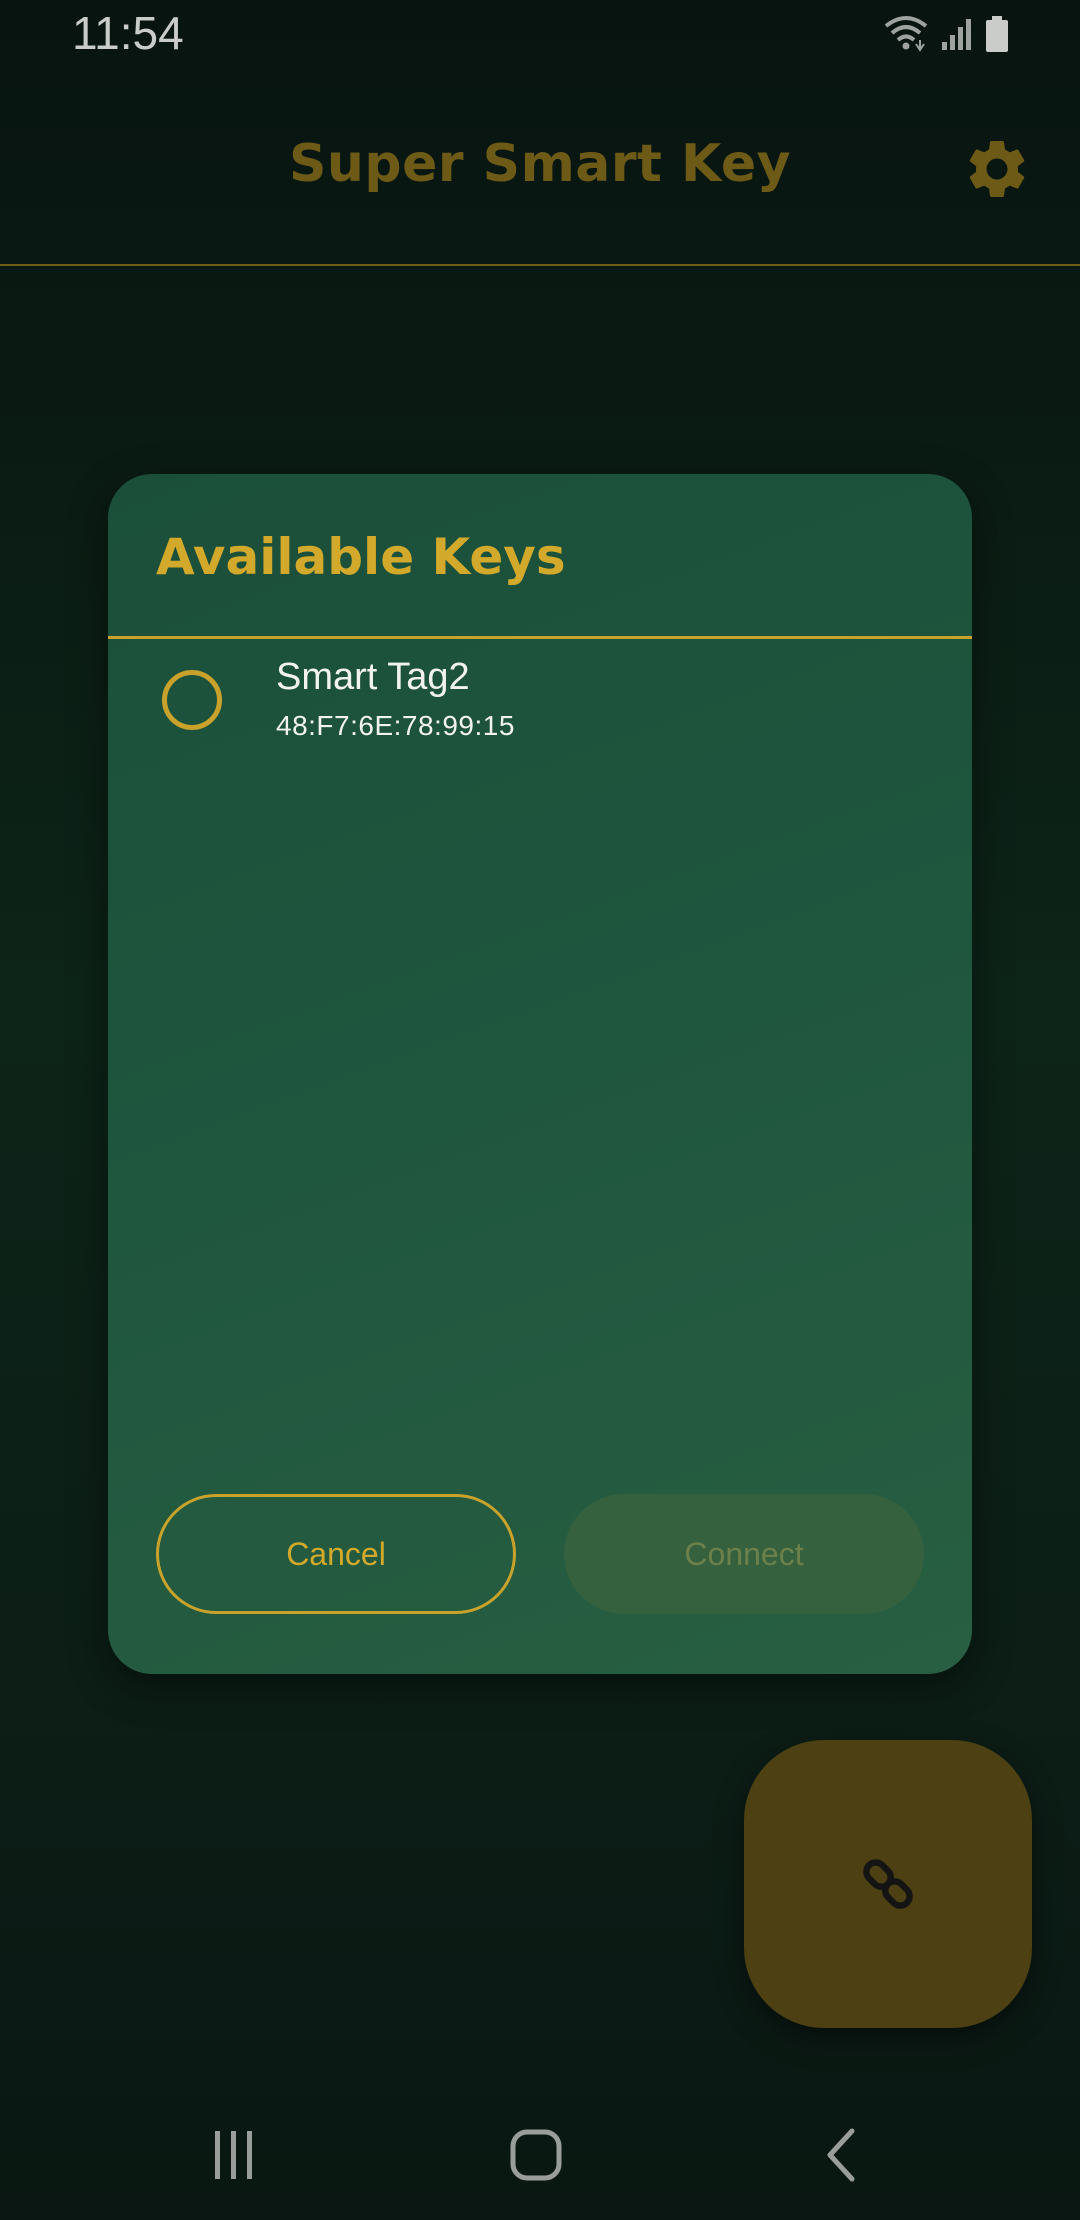 The height and width of the screenshot is (2220, 1080). I want to click on status-time: 11:54, so click(128, 33).